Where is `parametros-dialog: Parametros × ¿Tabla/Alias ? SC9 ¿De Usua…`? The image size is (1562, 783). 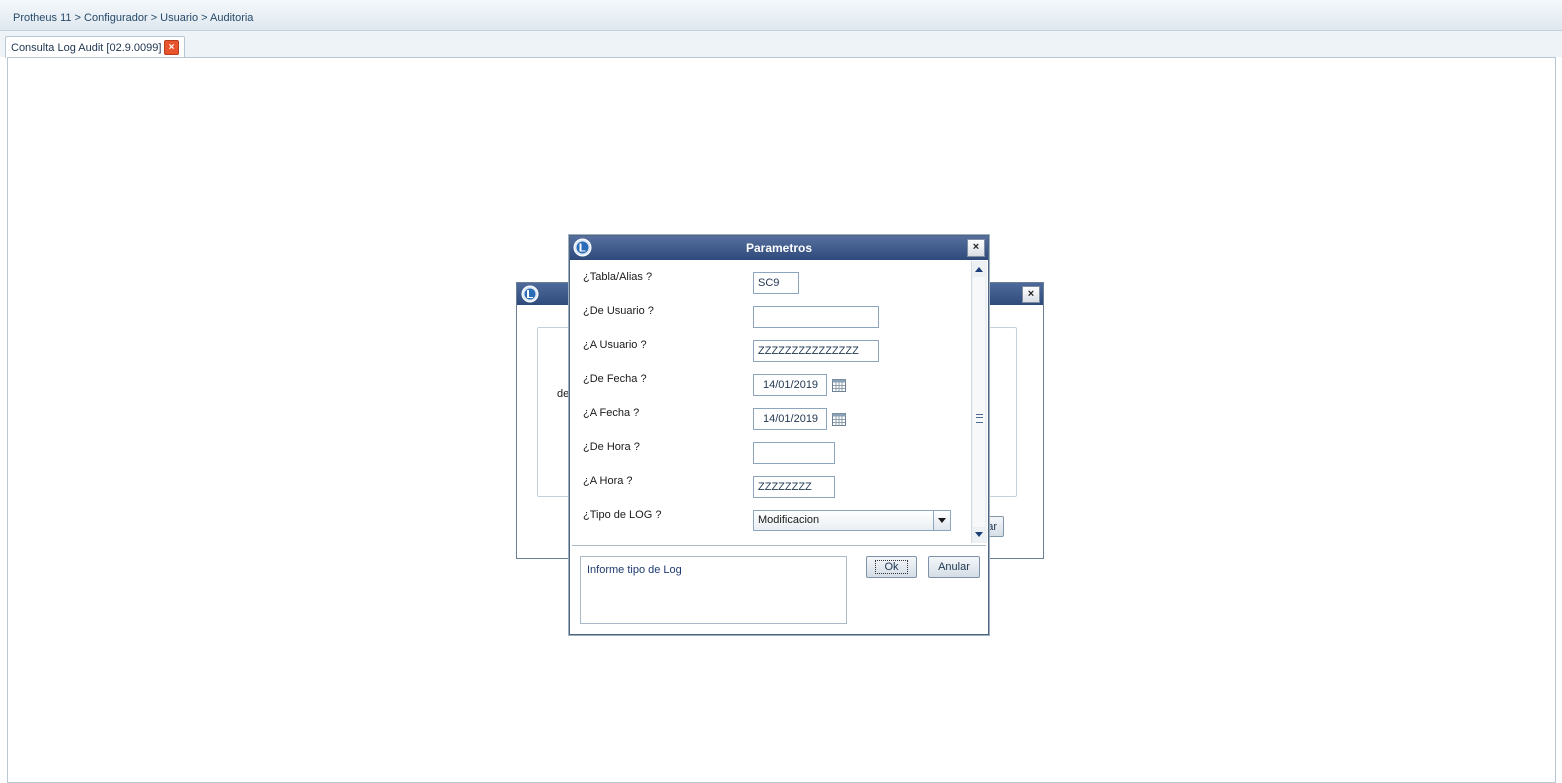
parametros-dialog: Parametros × ¿Tabla/Alias ? SC9 ¿De Usua… is located at coordinates (779, 435).